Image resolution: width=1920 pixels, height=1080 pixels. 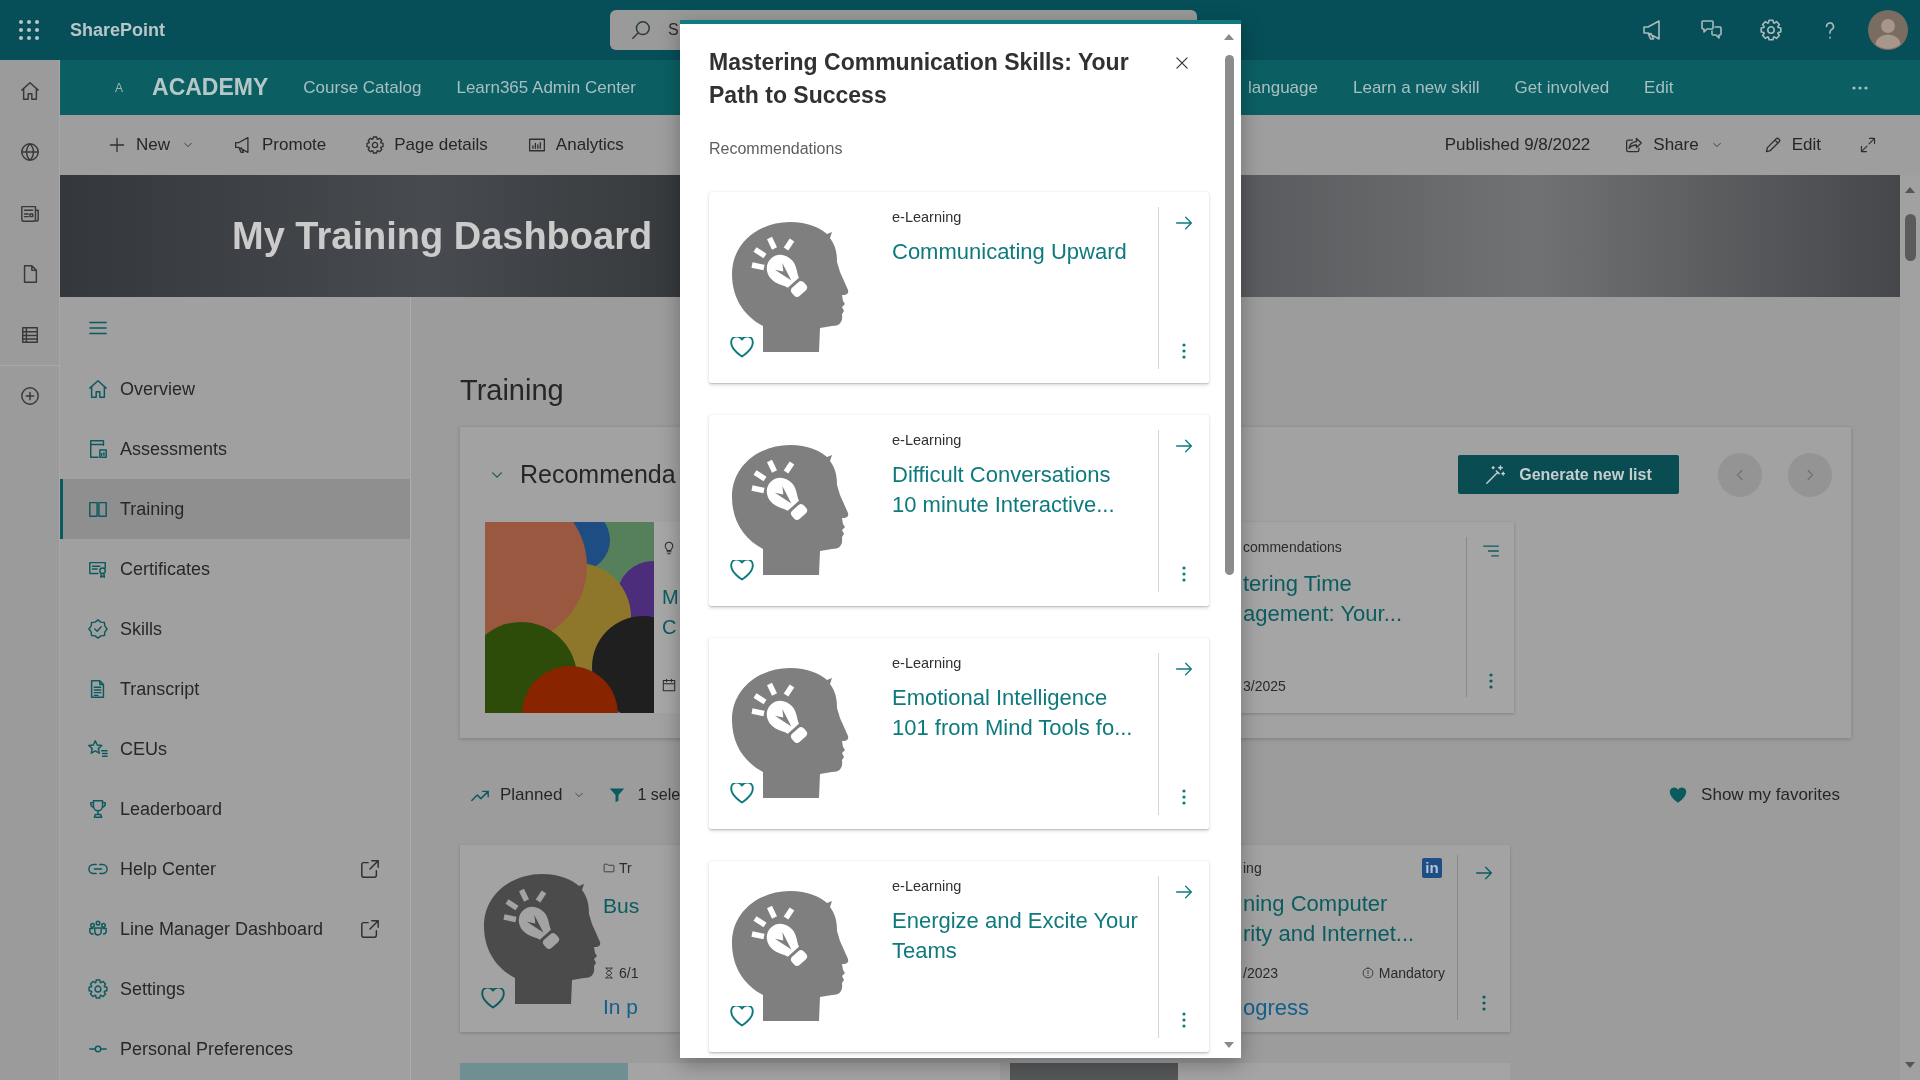 What do you see at coordinates (570, 938) in the screenshot?
I see `course-card: Tr Bus 6/1 In p` at bounding box center [570, 938].